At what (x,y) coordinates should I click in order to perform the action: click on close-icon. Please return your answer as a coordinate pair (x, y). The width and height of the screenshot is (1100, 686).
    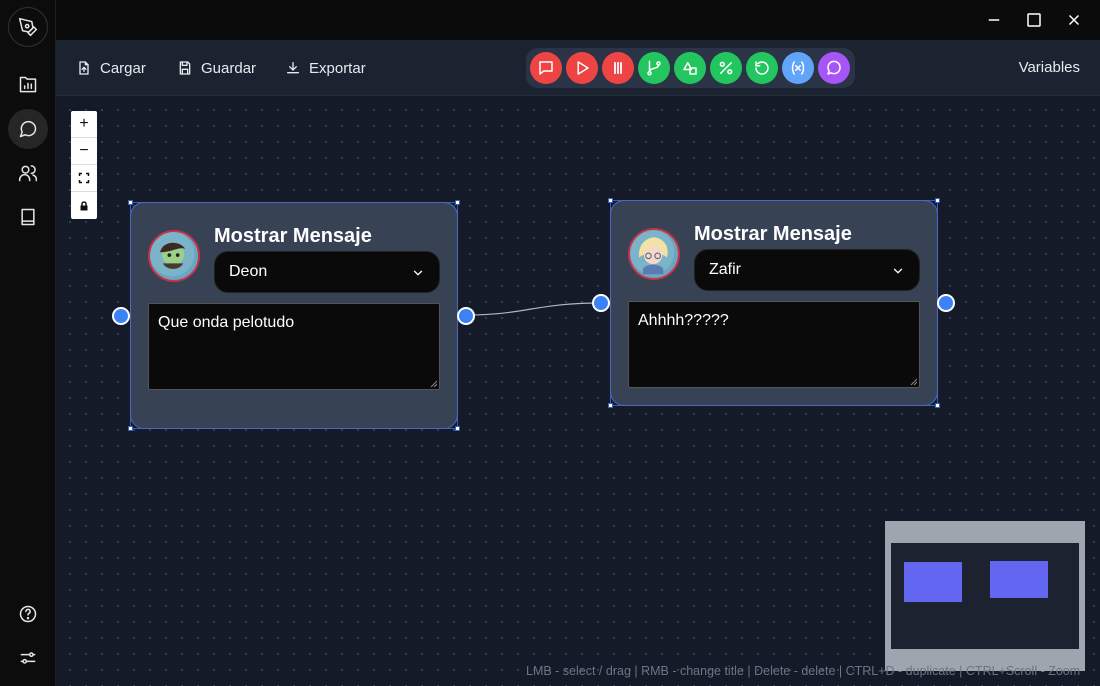
    Looking at the image, I should click on (1074, 20).